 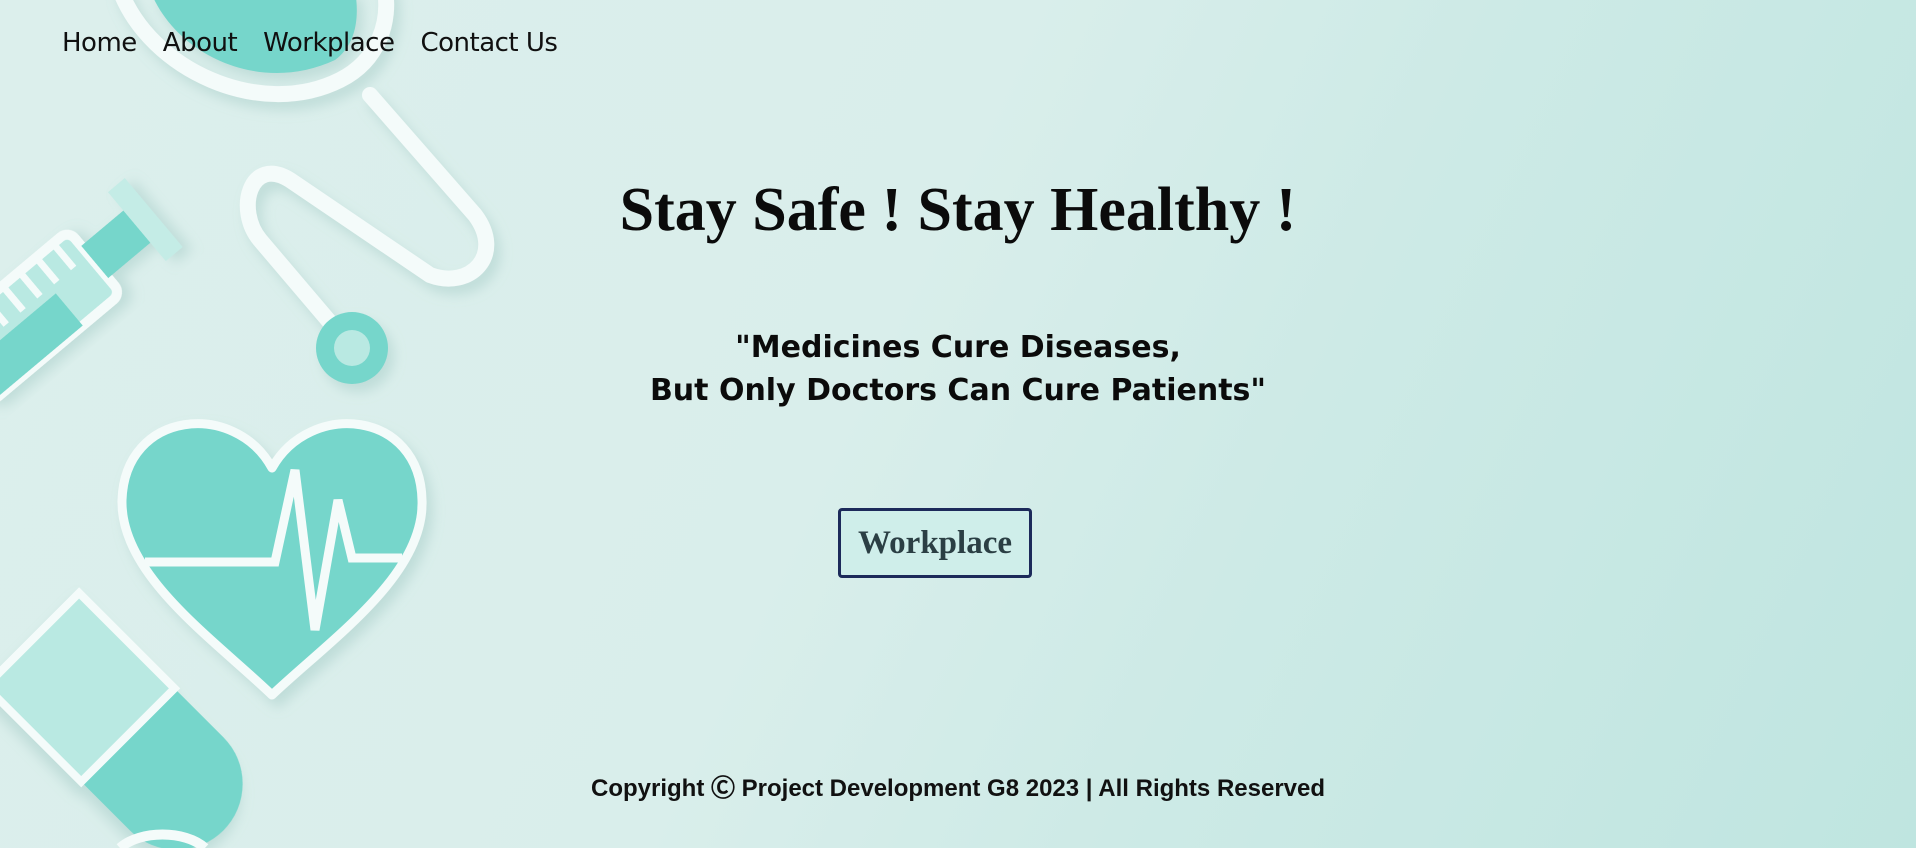 What do you see at coordinates (958, 210) in the screenshot?
I see `page-headline: Stay Safe ! Stay Healthy !` at bounding box center [958, 210].